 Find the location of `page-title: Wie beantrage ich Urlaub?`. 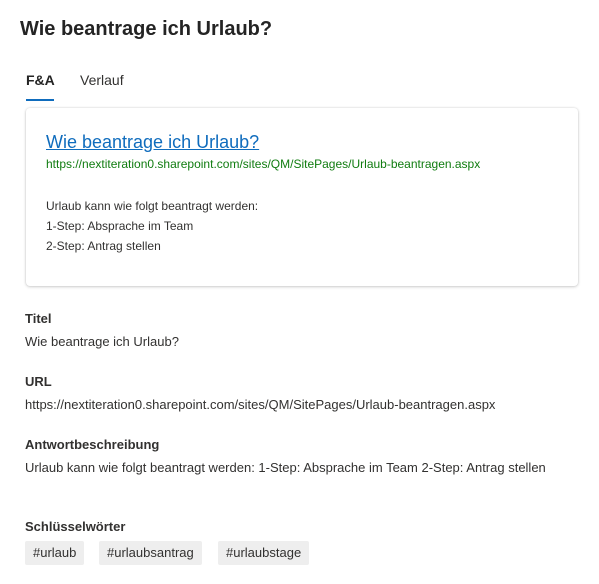

page-title: Wie beantrage ich Urlaub? is located at coordinates (146, 29).